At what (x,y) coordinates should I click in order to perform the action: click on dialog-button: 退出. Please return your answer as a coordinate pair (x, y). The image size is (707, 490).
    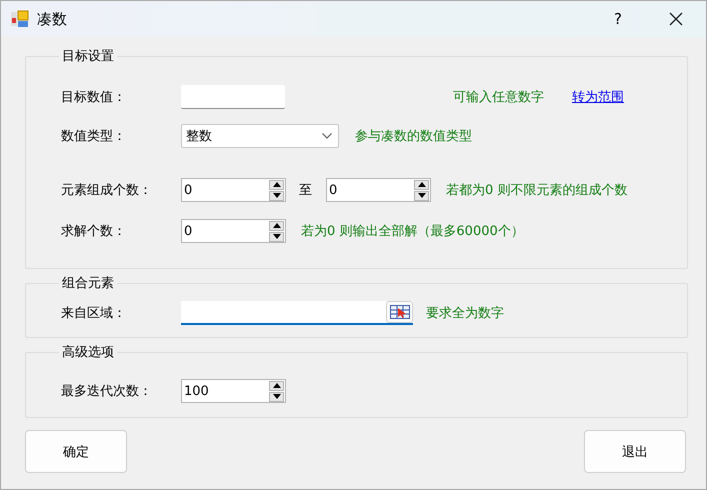
    Looking at the image, I should click on (635, 451).